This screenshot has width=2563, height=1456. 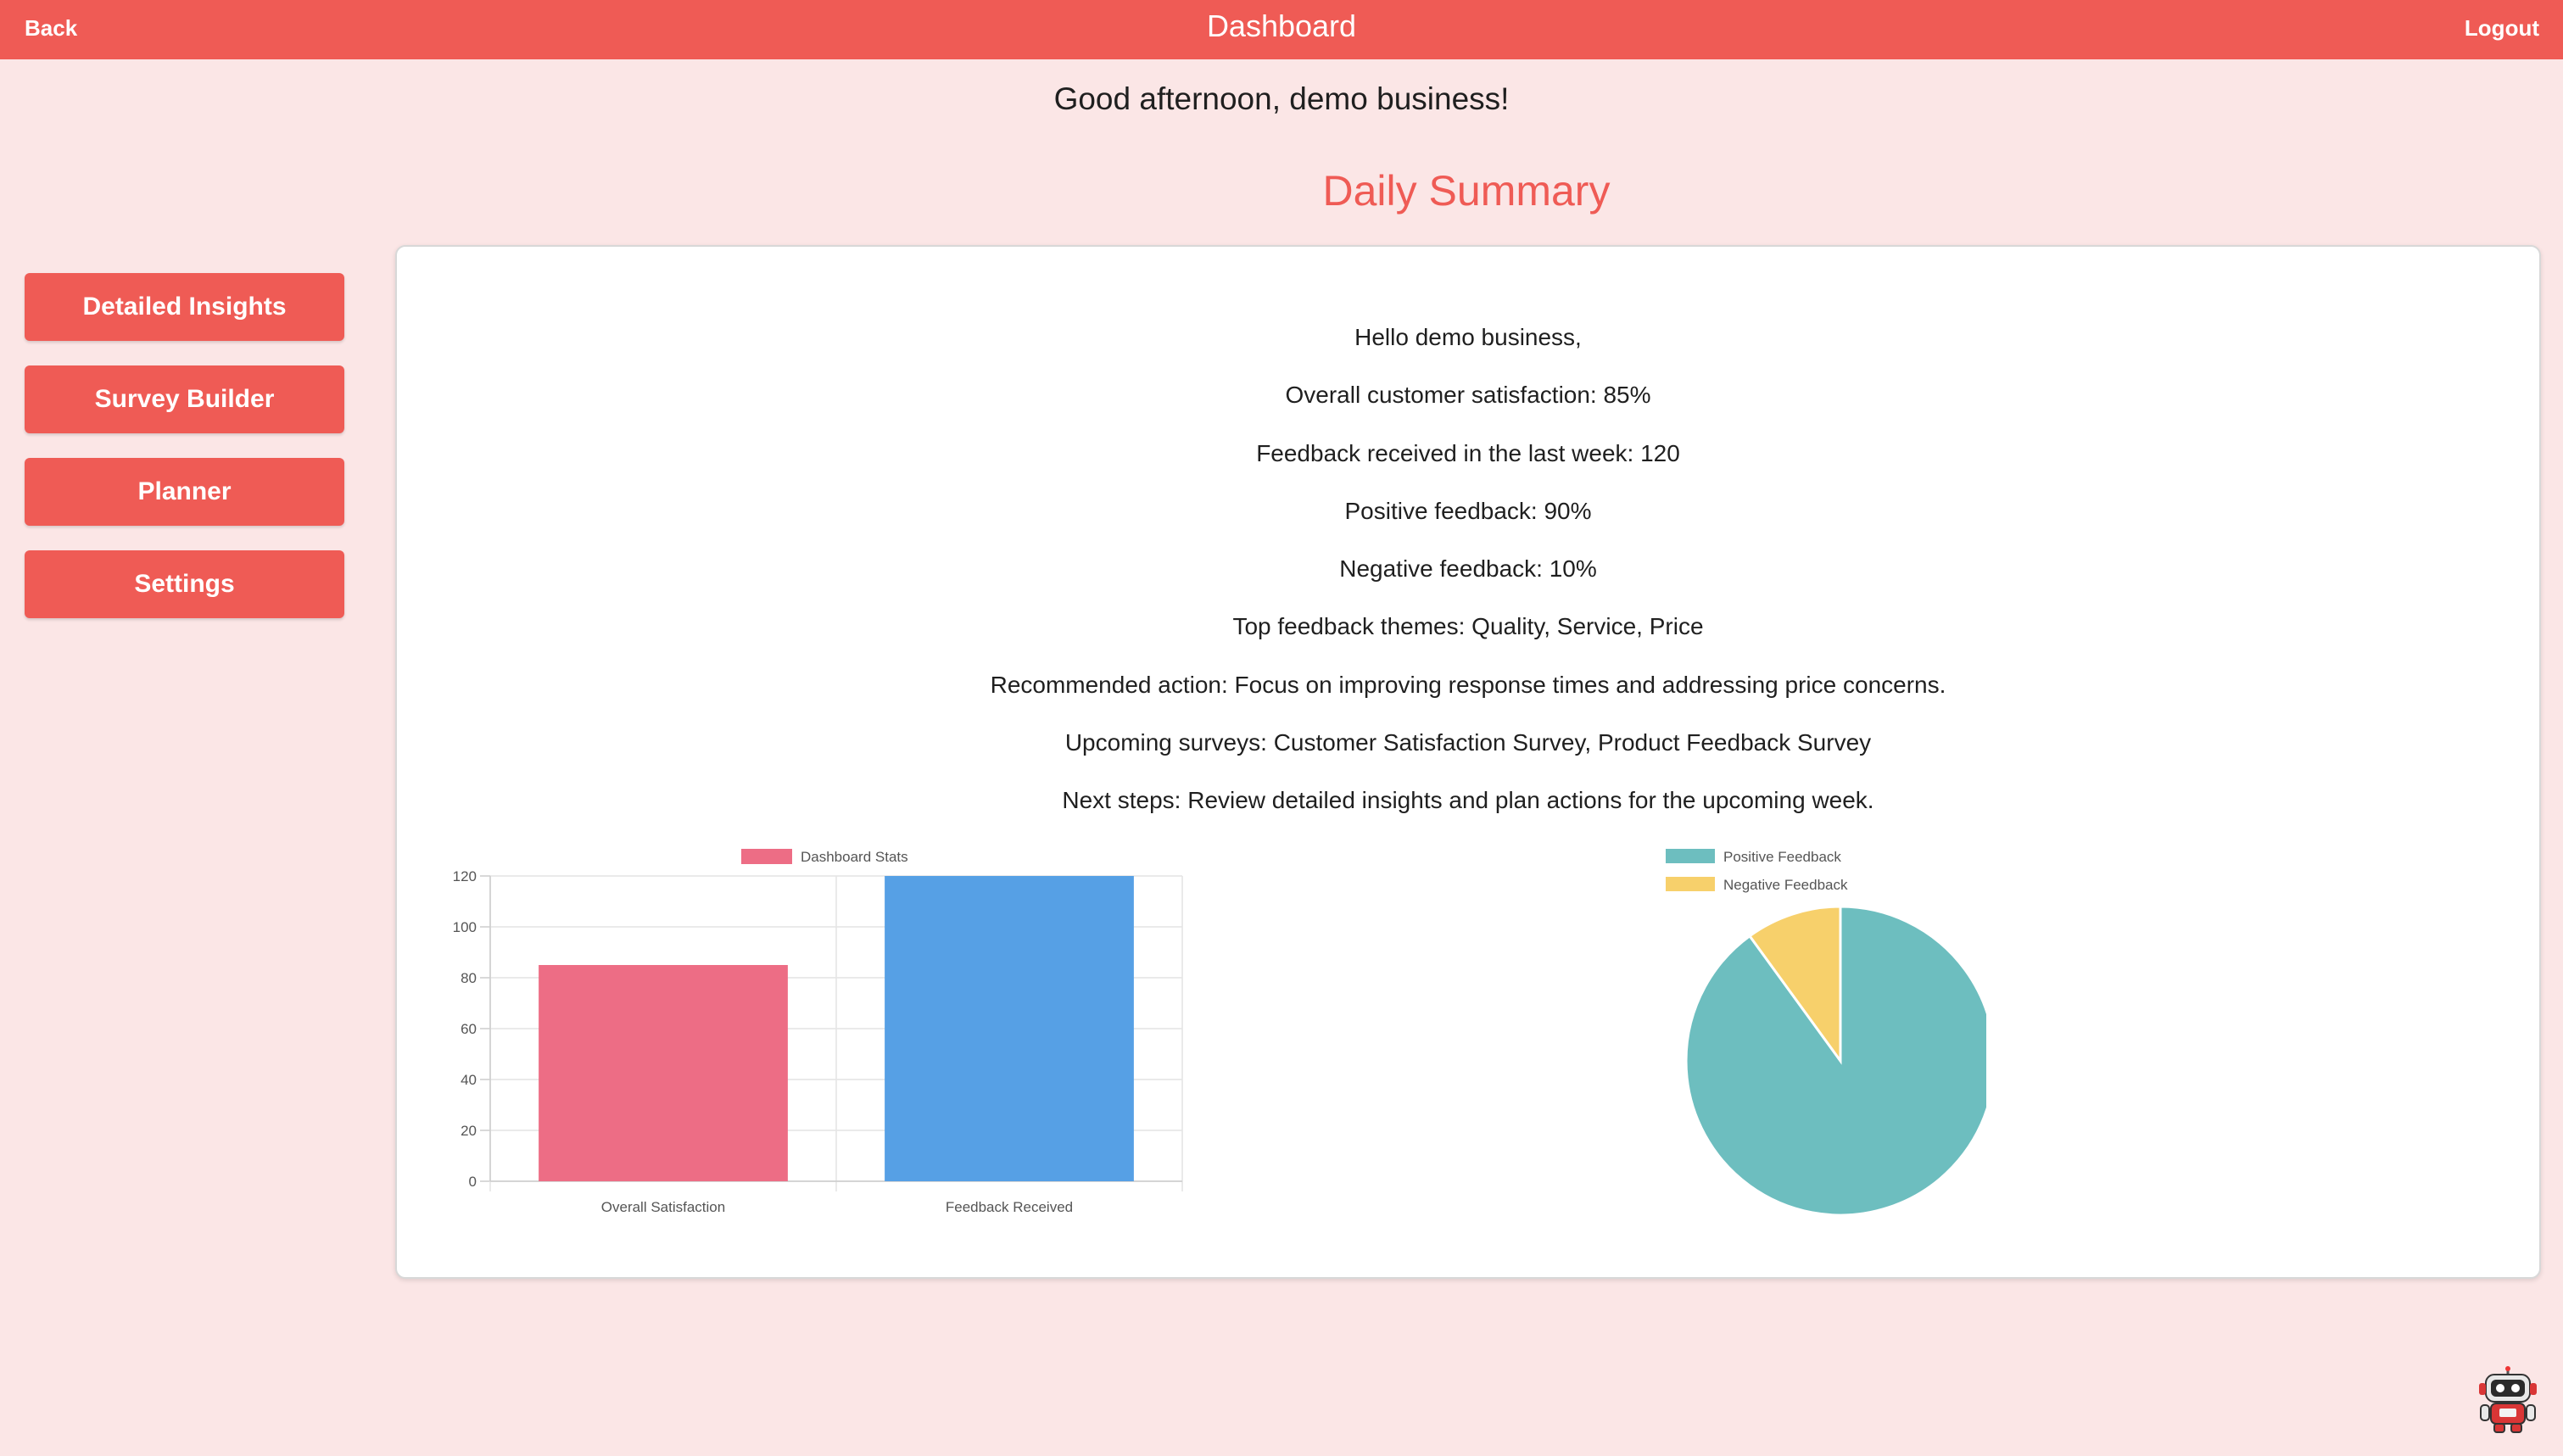 I want to click on page-title: Dashboard, so click(x=1281, y=25).